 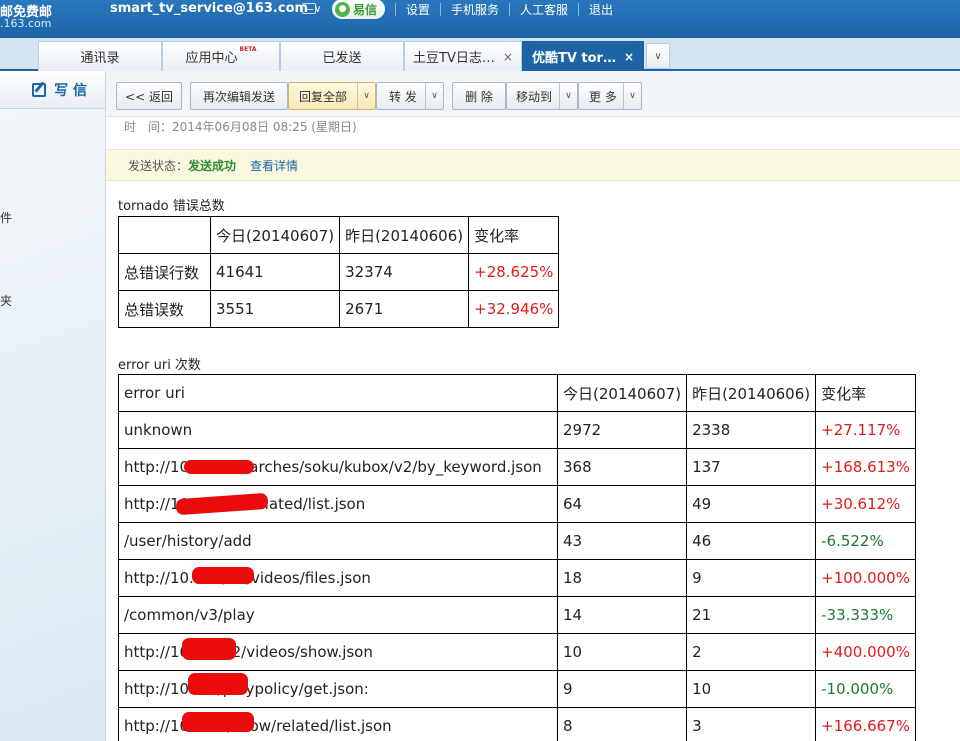 I want to click on forward-label: 转 发, so click(x=403, y=96).